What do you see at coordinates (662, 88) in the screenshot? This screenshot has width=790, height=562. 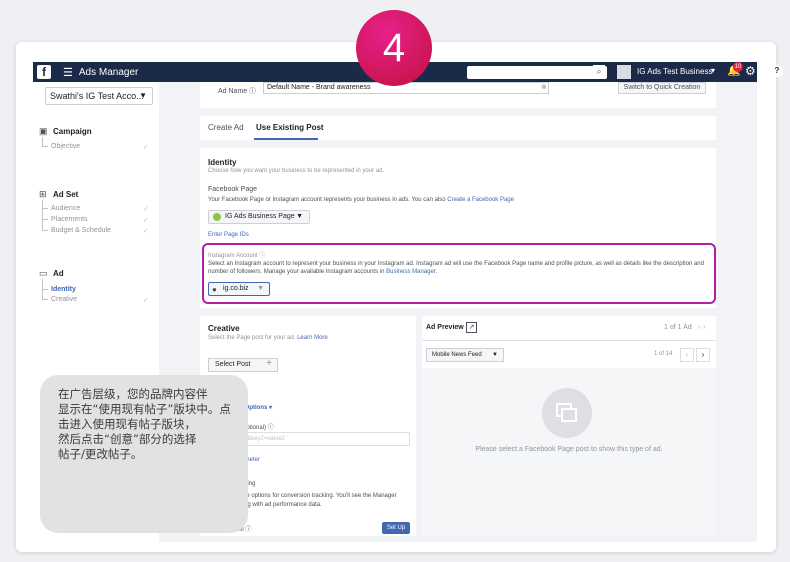 I see `switch-to-quick-creation-button: Switch to Quick Creation` at bounding box center [662, 88].